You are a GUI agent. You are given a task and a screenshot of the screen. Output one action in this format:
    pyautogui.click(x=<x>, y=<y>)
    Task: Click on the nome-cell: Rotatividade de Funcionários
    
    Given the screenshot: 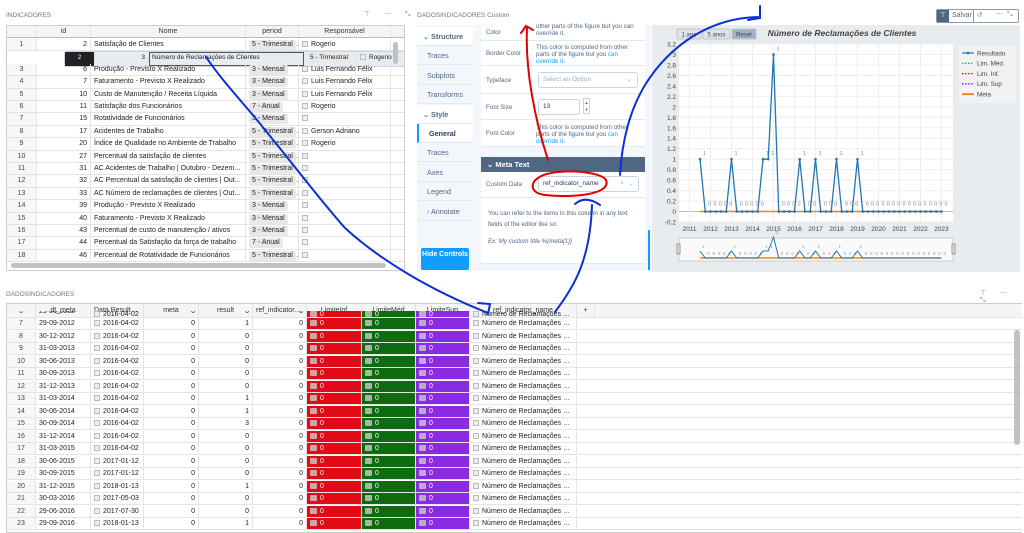 What is the action you would take?
    pyautogui.click(x=168, y=119)
    